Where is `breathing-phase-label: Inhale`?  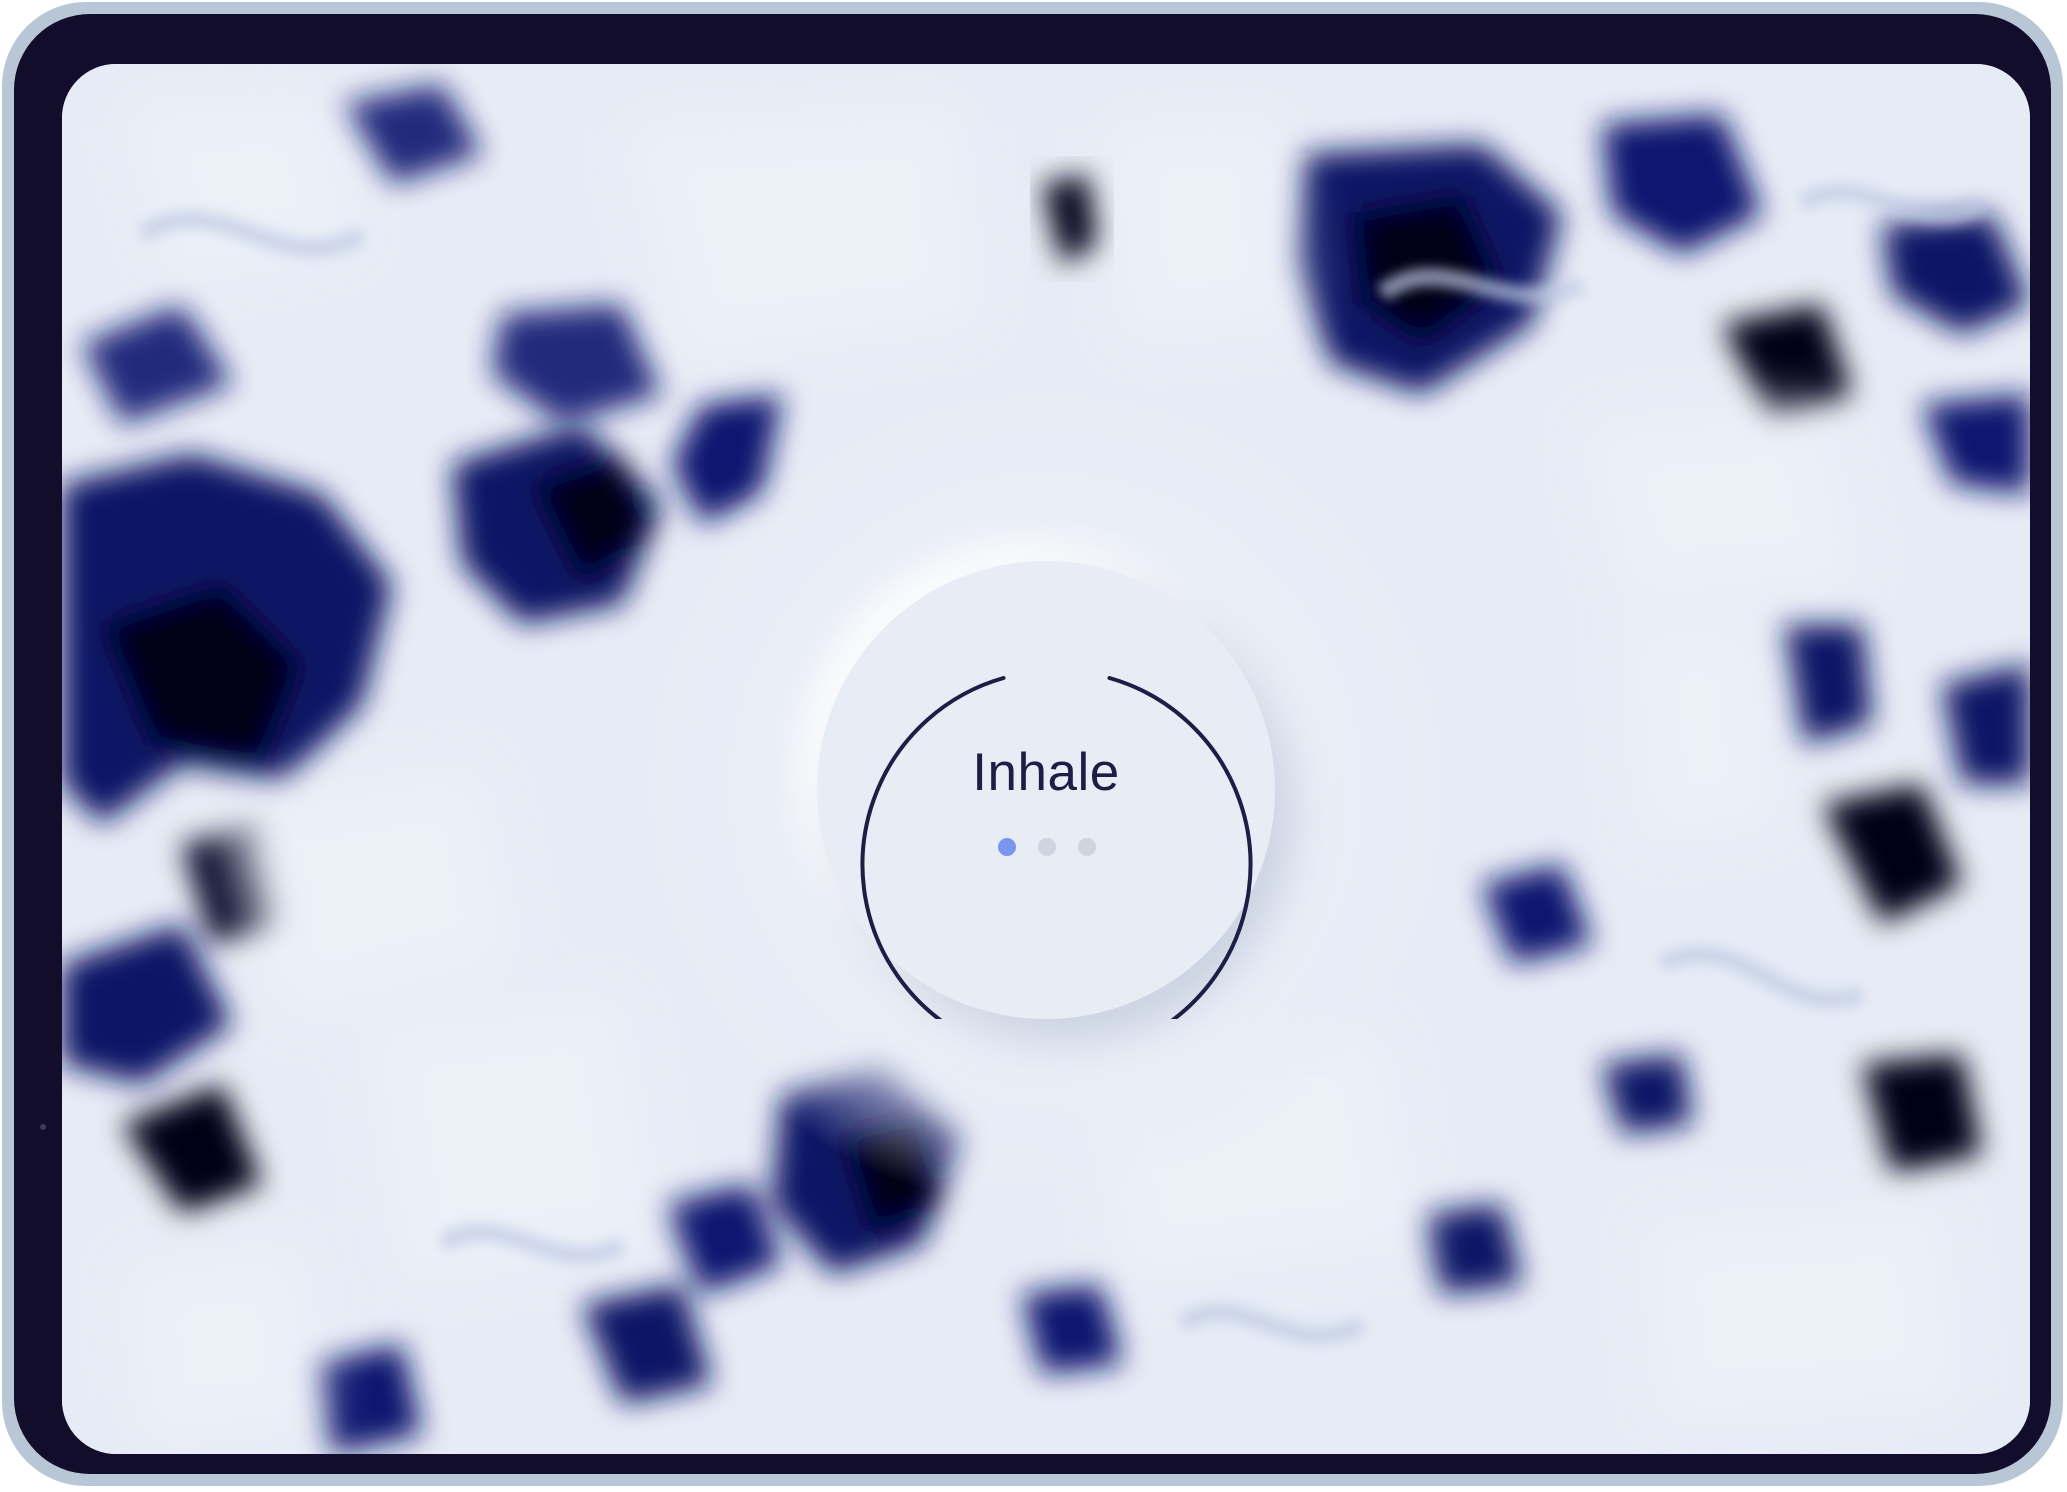 breathing-phase-label: Inhale is located at coordinates (1046, 772).